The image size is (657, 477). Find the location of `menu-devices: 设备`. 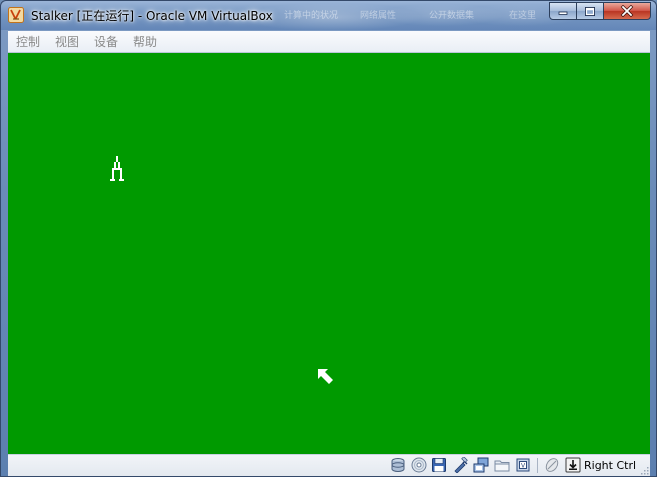

menu-devices: 设备 is located at coordinates (105, 42).